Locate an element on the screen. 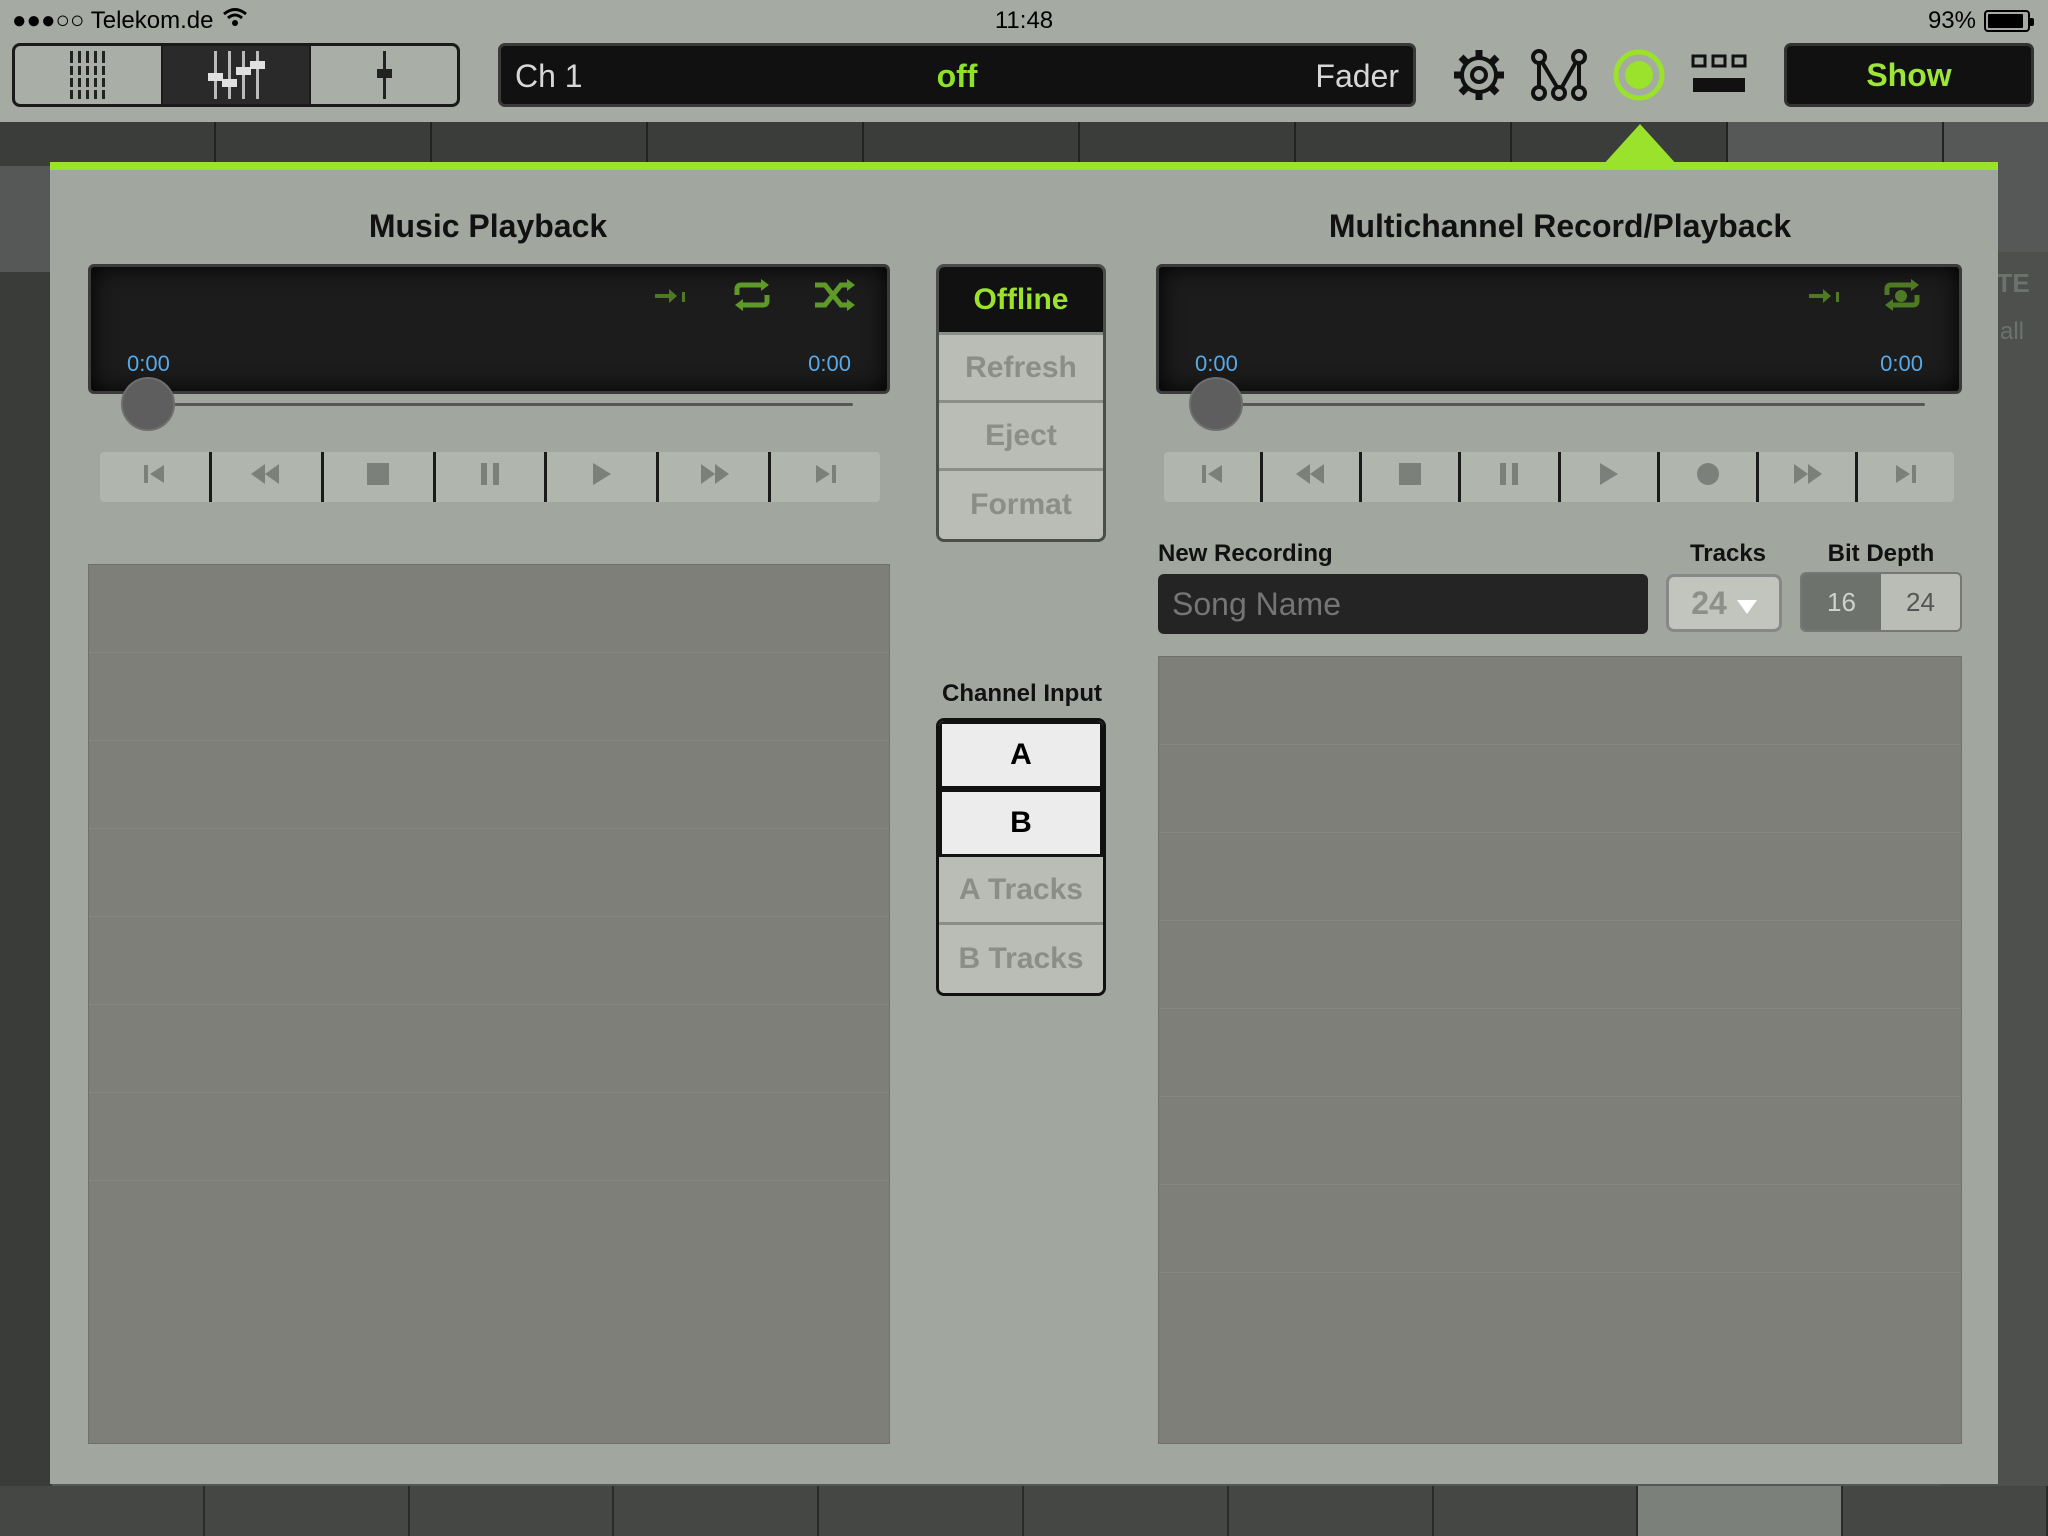  multichannel-title: Multichannel Record/Playback is located at coordinates (1560, 226).